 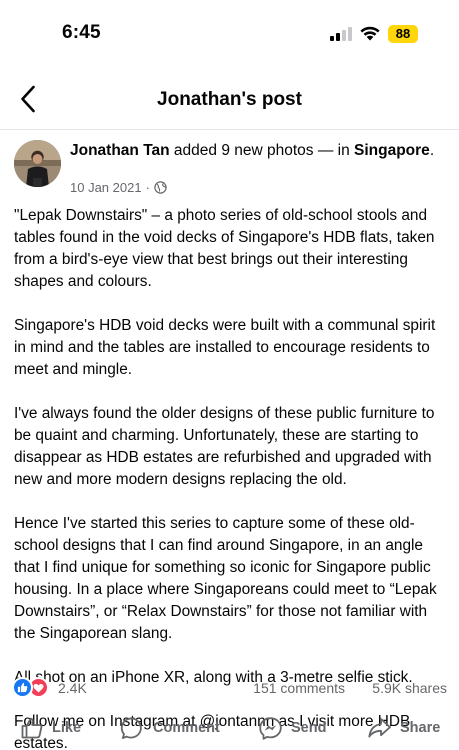 What do you see at coordinates (37, 163) in the screenshot?
I see `avatar` at bounding box center [37, 163].